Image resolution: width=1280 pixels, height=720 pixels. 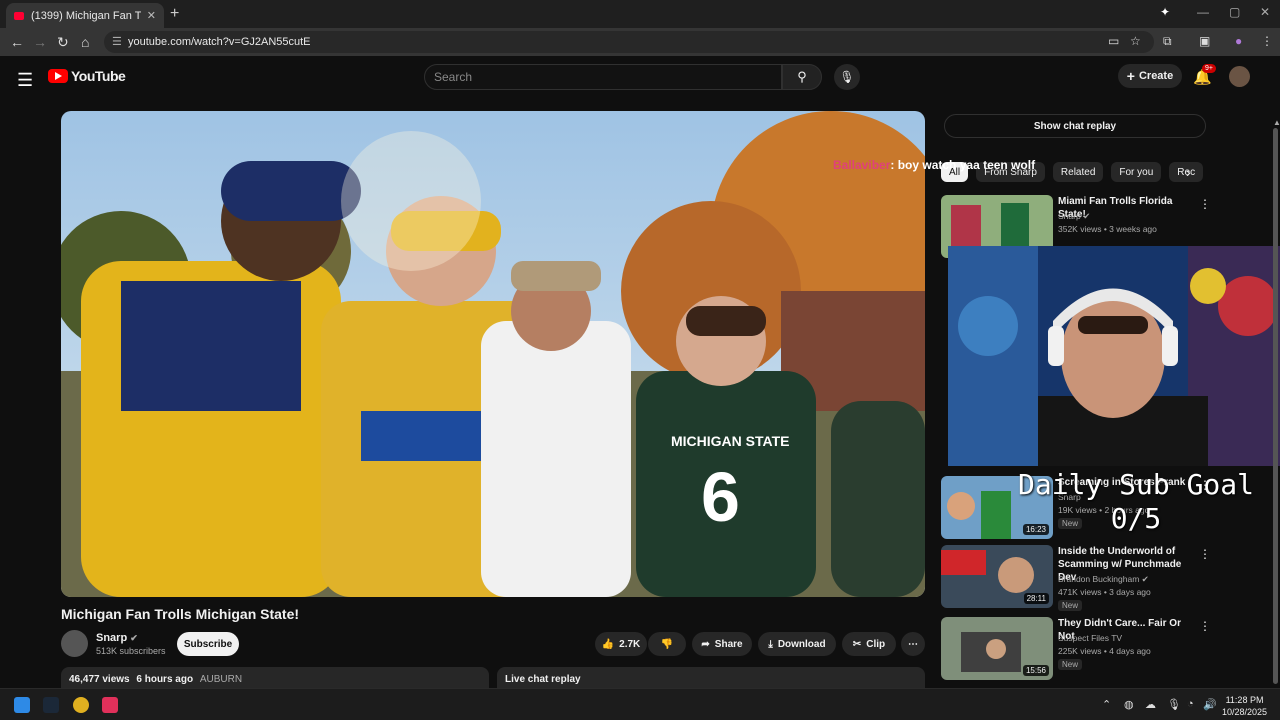 I want to click on minimize-icon: —, so click(x=1203, y=12).